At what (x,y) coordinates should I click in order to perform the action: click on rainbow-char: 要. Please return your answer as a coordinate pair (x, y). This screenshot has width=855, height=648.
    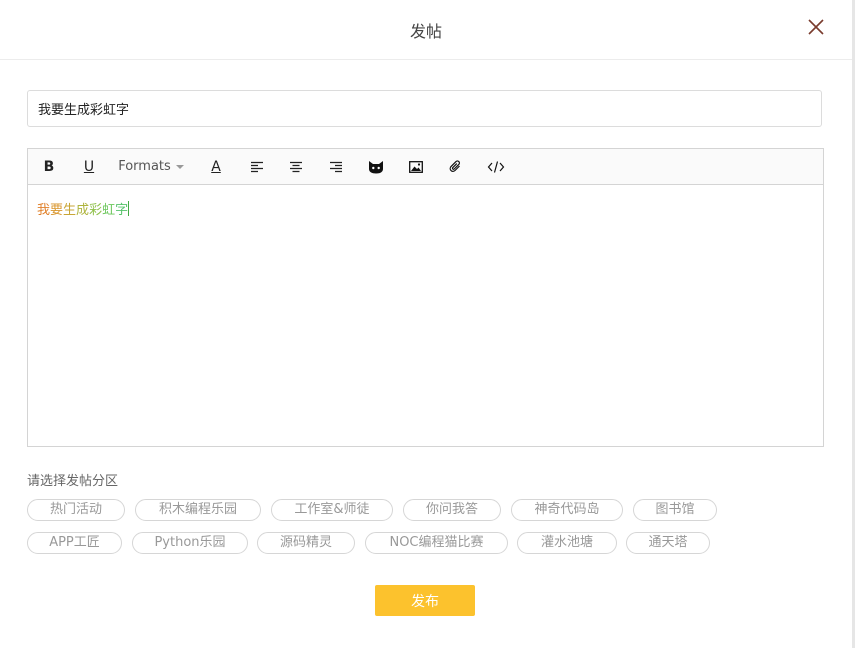
    Looking at the image, I should click on (57, 210).